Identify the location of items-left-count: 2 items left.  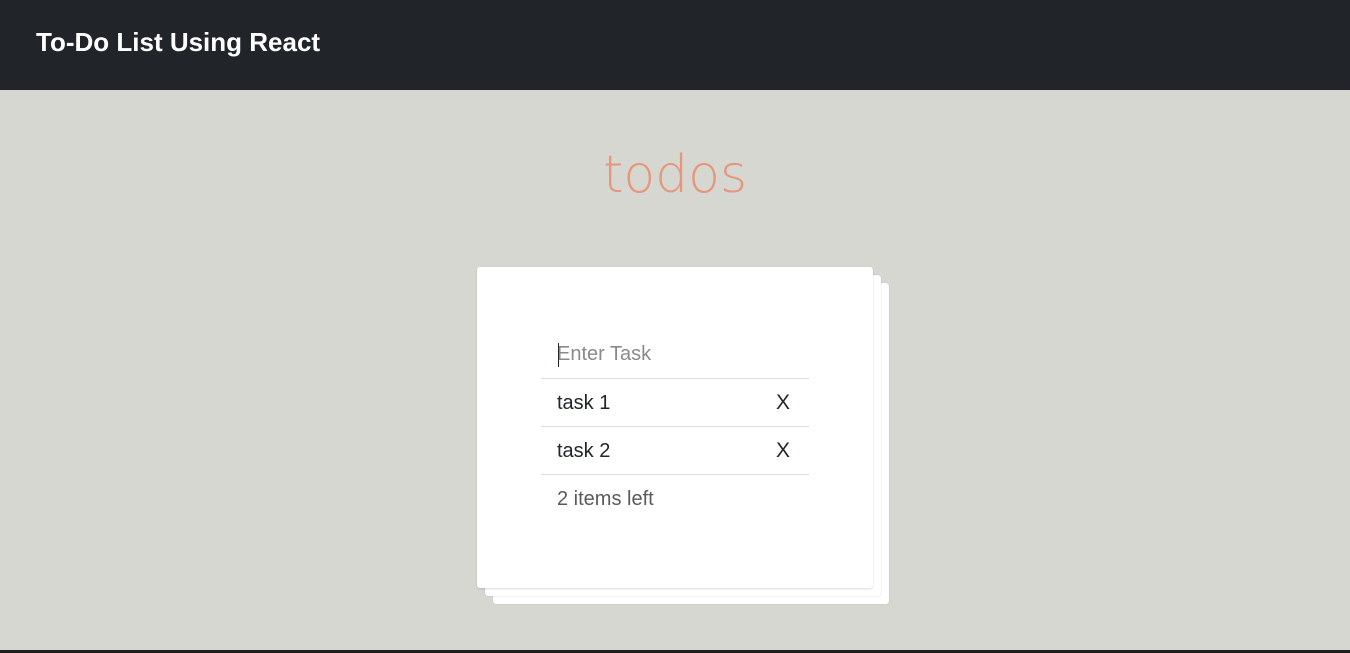
(605, 499).